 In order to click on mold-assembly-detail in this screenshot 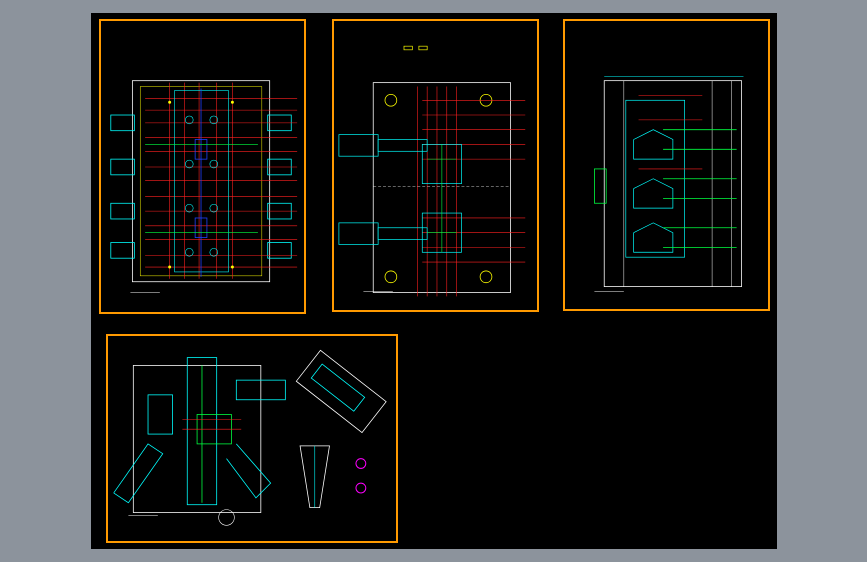, I will do `click(250, 437)`.